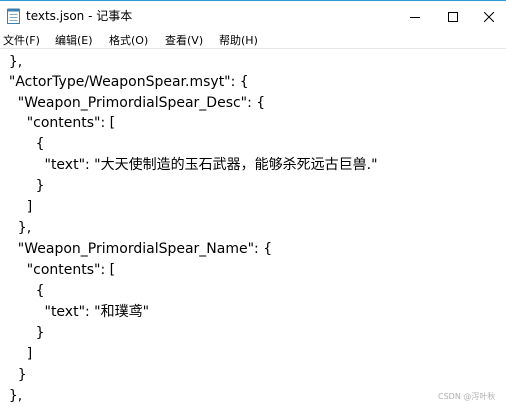  Describe the element at coordinates (415, 16) in the screenshot. I see `minimize-icon` at that location.